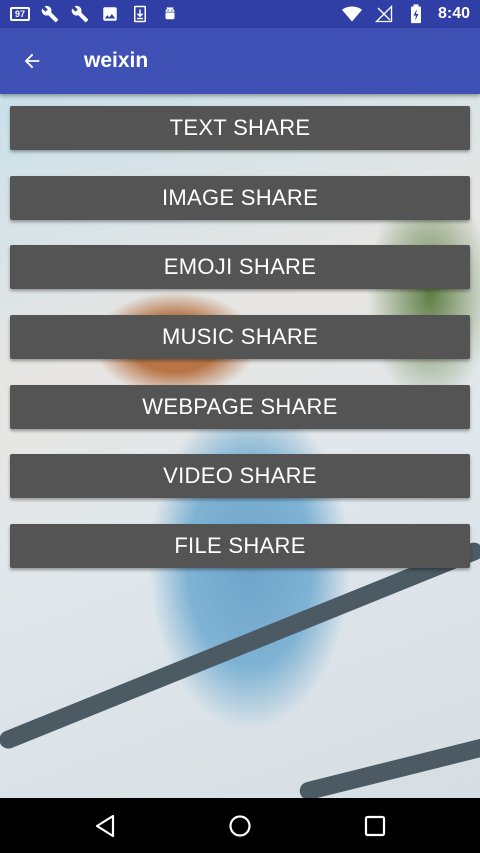 Image resolution: width=480 pixels, height=853 pixels. I want to click on arrow-left-icon, so click(32, 61).